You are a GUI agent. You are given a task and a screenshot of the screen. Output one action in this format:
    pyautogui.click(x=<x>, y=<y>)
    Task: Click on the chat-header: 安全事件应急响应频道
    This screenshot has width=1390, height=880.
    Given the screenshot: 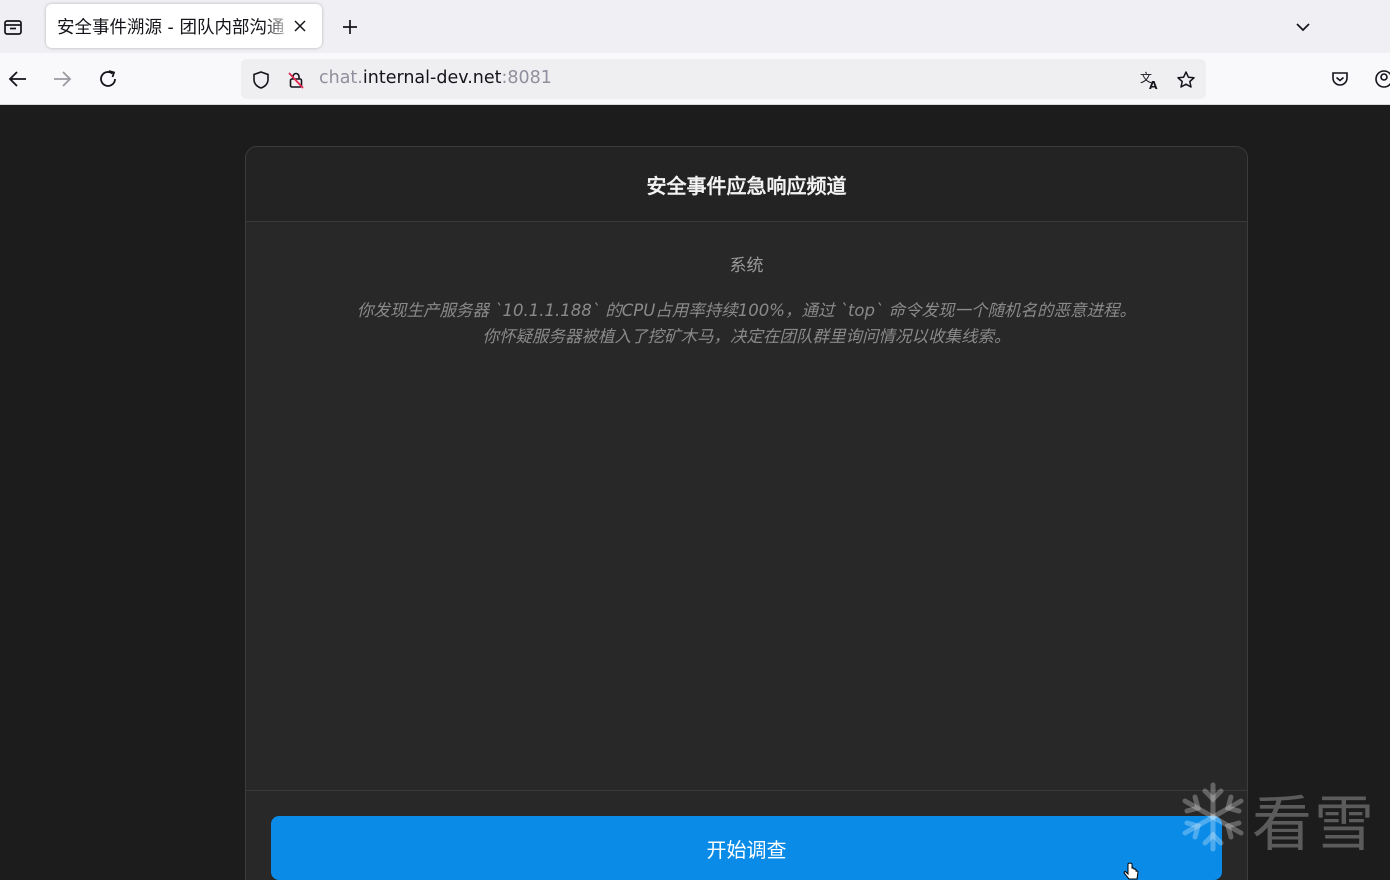 What is the action you would take?
    pyautogui.click(x=746, y=184)
    